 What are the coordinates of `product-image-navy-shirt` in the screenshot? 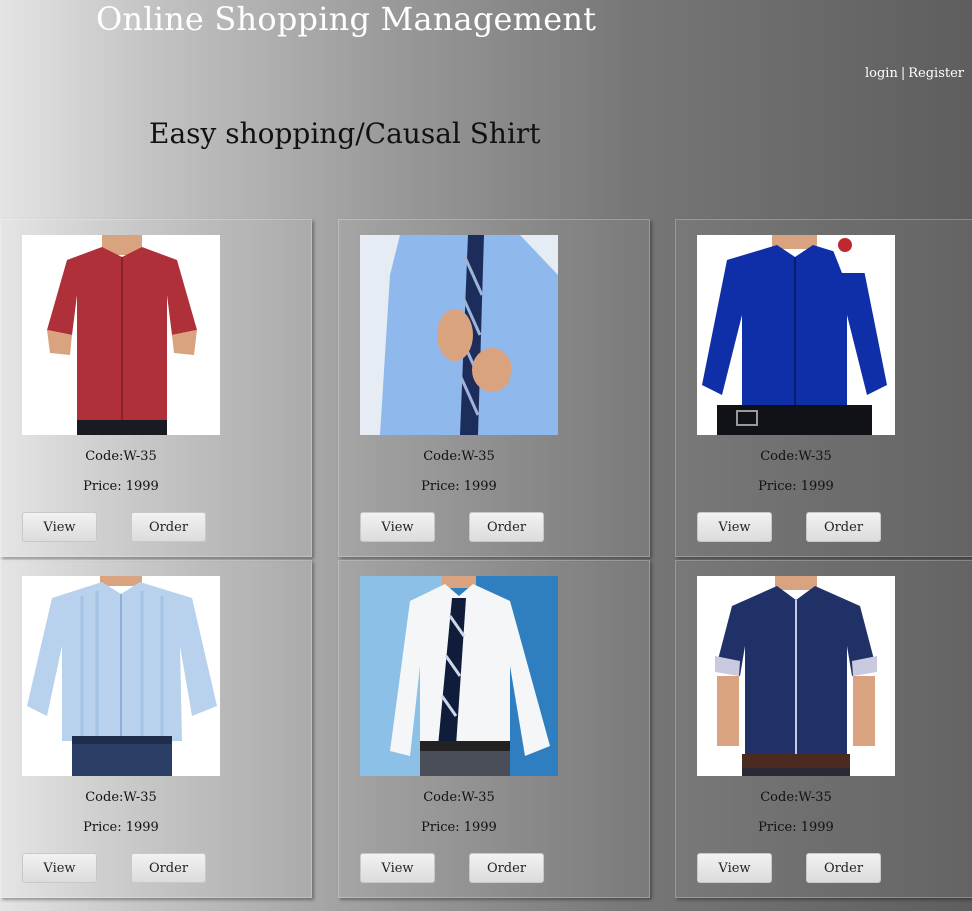 It's located at (796, 676).